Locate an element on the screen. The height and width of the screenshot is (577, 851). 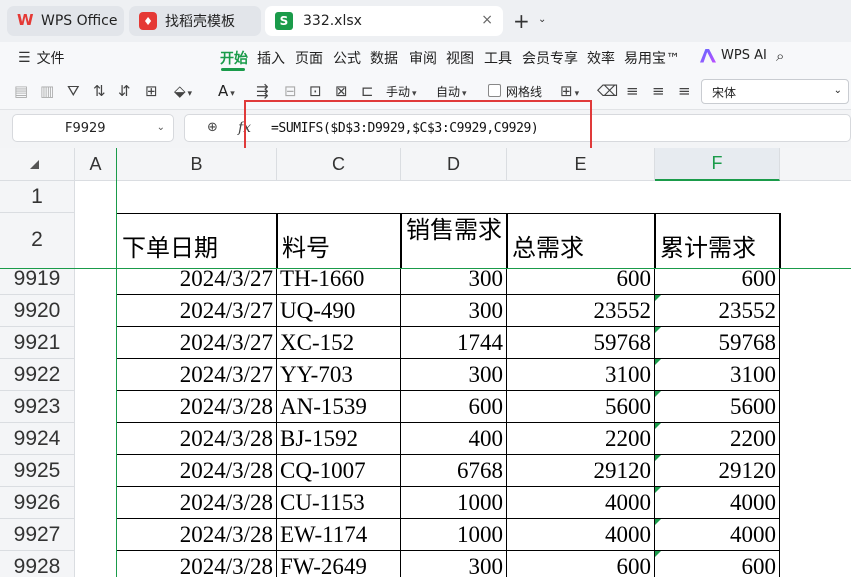
fill-color-icon: ⬙ ▾ is located at coordinates (183, 91).